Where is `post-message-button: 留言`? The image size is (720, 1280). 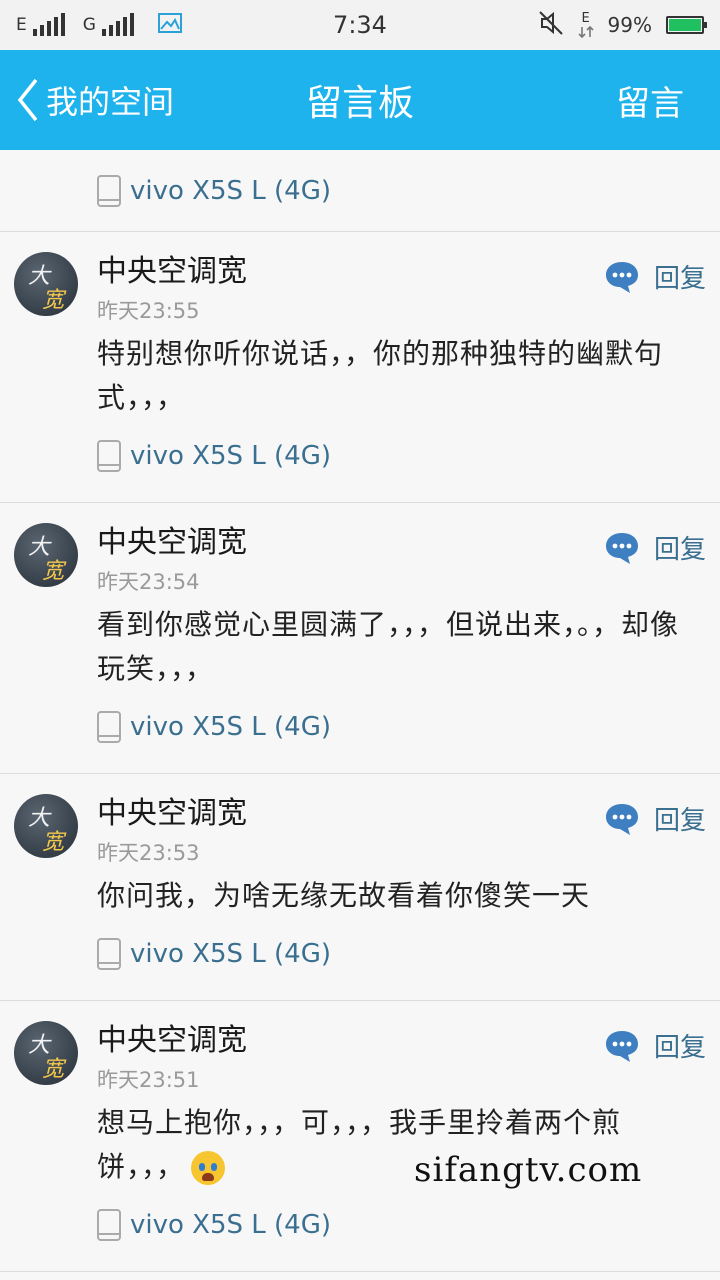 post-message-button: 留言 is located at coordinates (650, 100).